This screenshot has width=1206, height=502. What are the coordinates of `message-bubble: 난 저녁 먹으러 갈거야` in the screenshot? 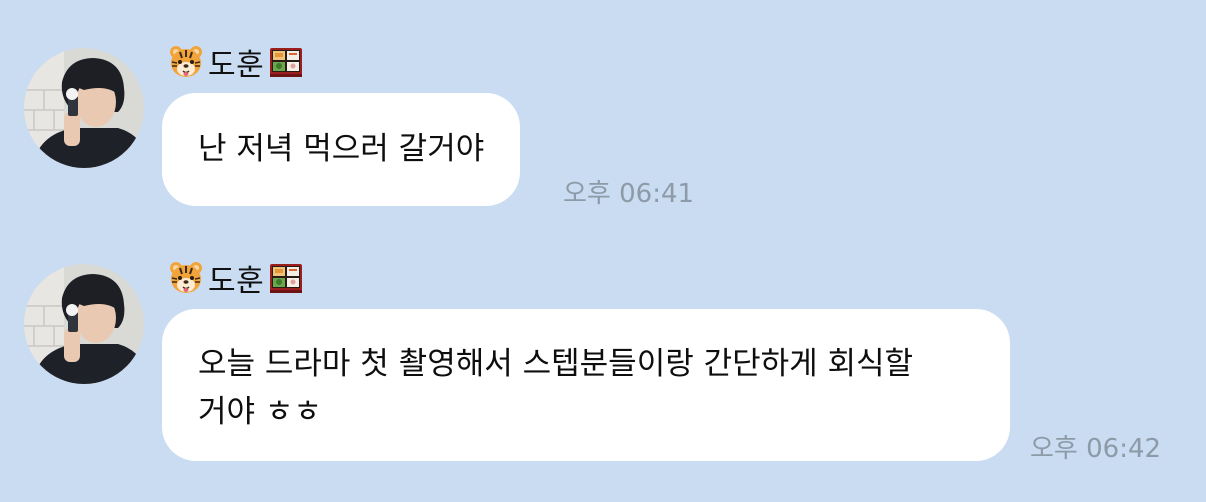 It's located at (341, 149).